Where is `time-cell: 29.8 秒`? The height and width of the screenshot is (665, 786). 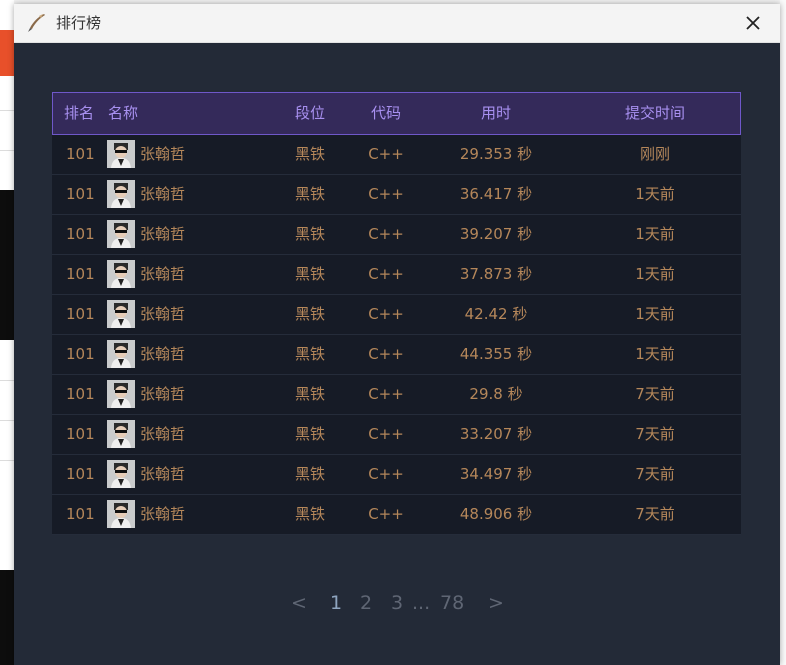
time-cell: 29.8 秒 is located at coordinates (496, 394).